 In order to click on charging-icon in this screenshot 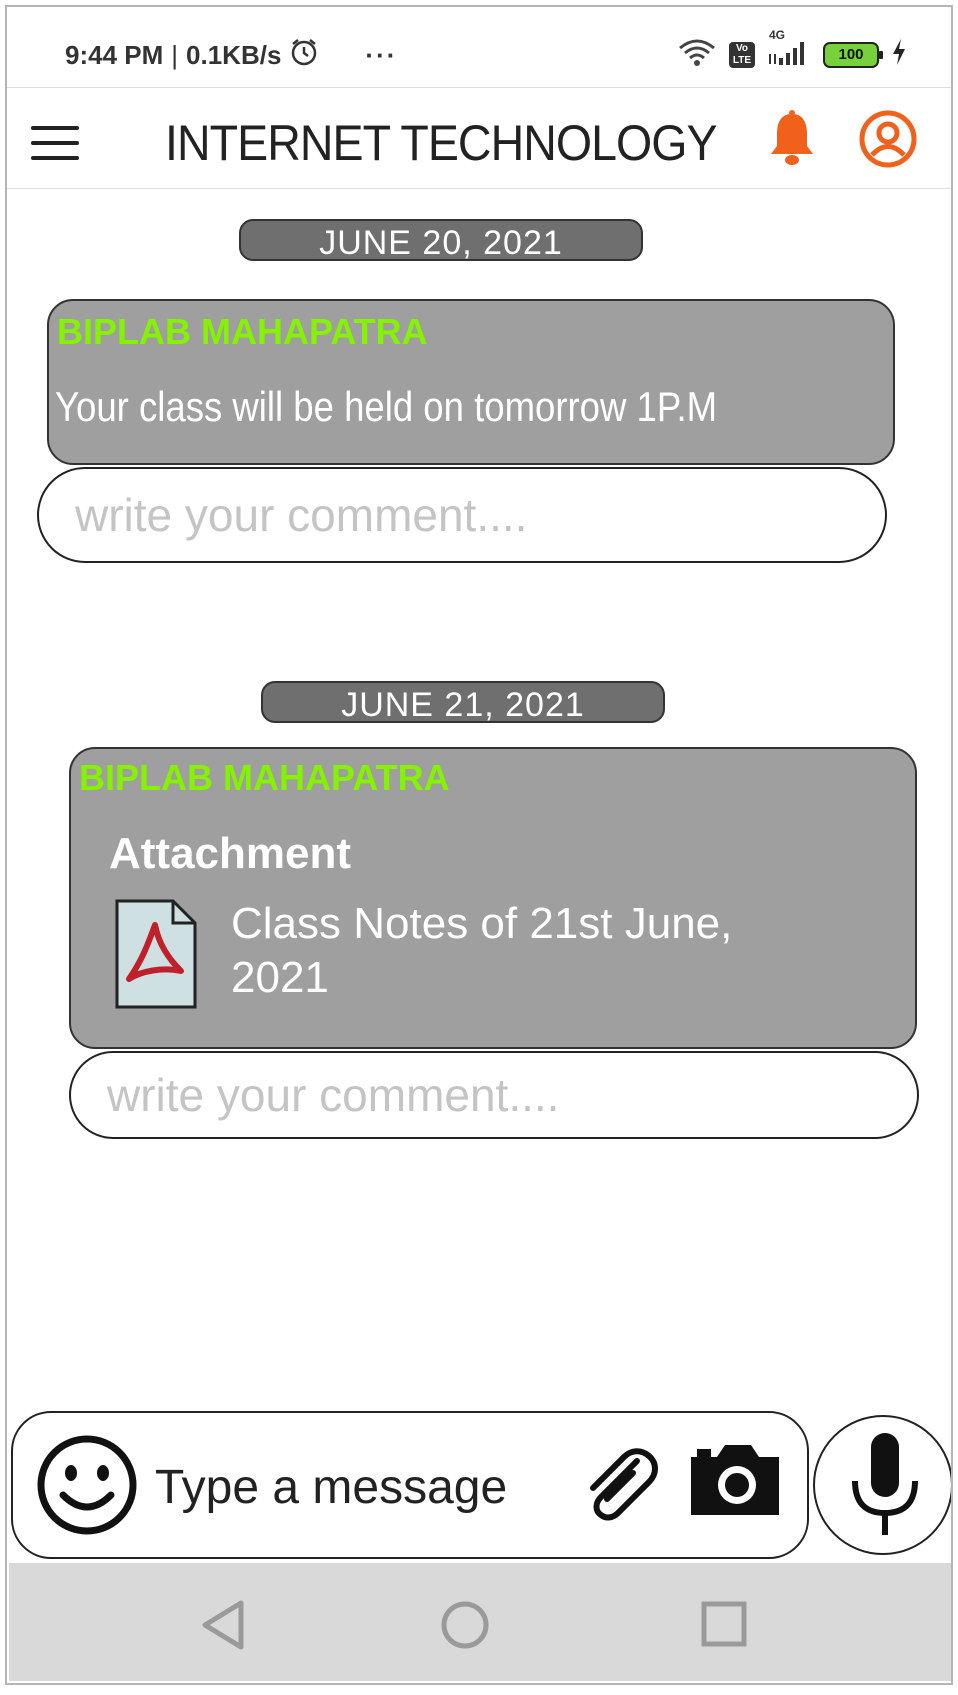, I will do `click(899, 54)`.